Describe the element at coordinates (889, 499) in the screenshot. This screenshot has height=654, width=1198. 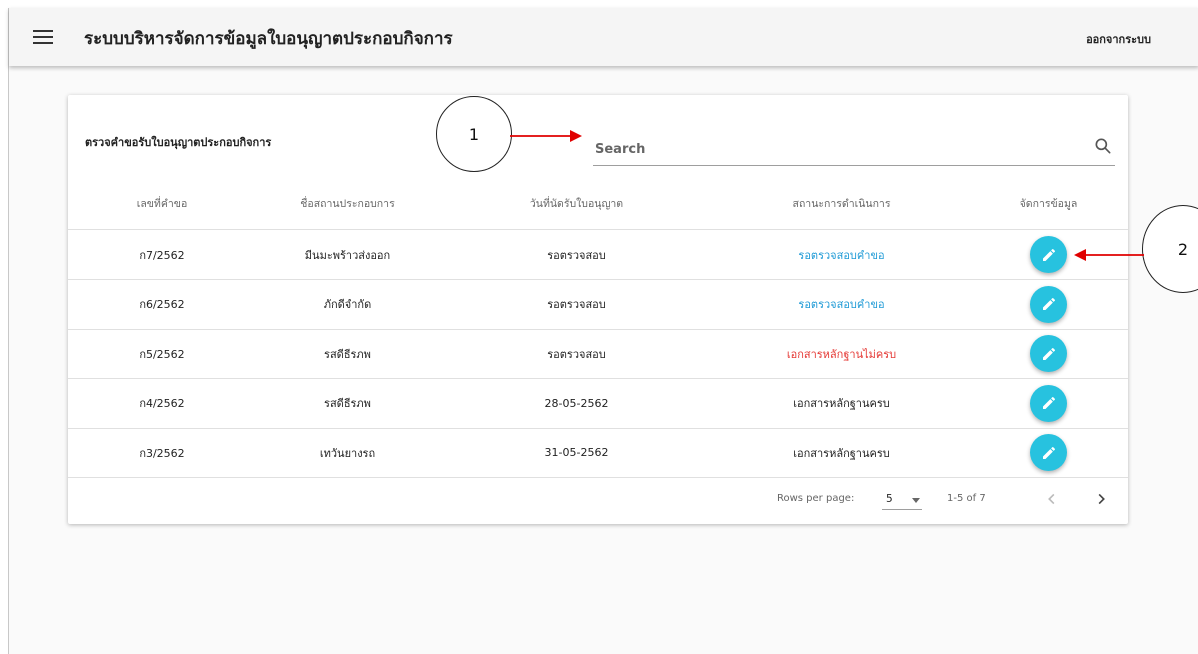
I see `rows-per-page-value: 5` at that location.